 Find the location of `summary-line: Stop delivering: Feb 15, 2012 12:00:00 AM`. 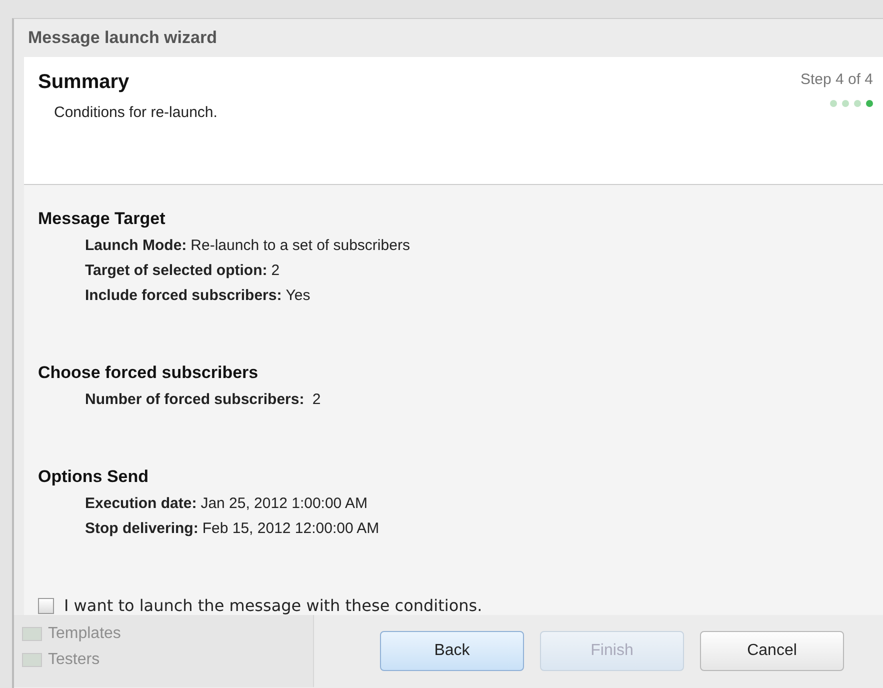

summary-line: Stop delivering: Feb 15, 2012 12:00:00 AM is located at coordinates (232, 529).